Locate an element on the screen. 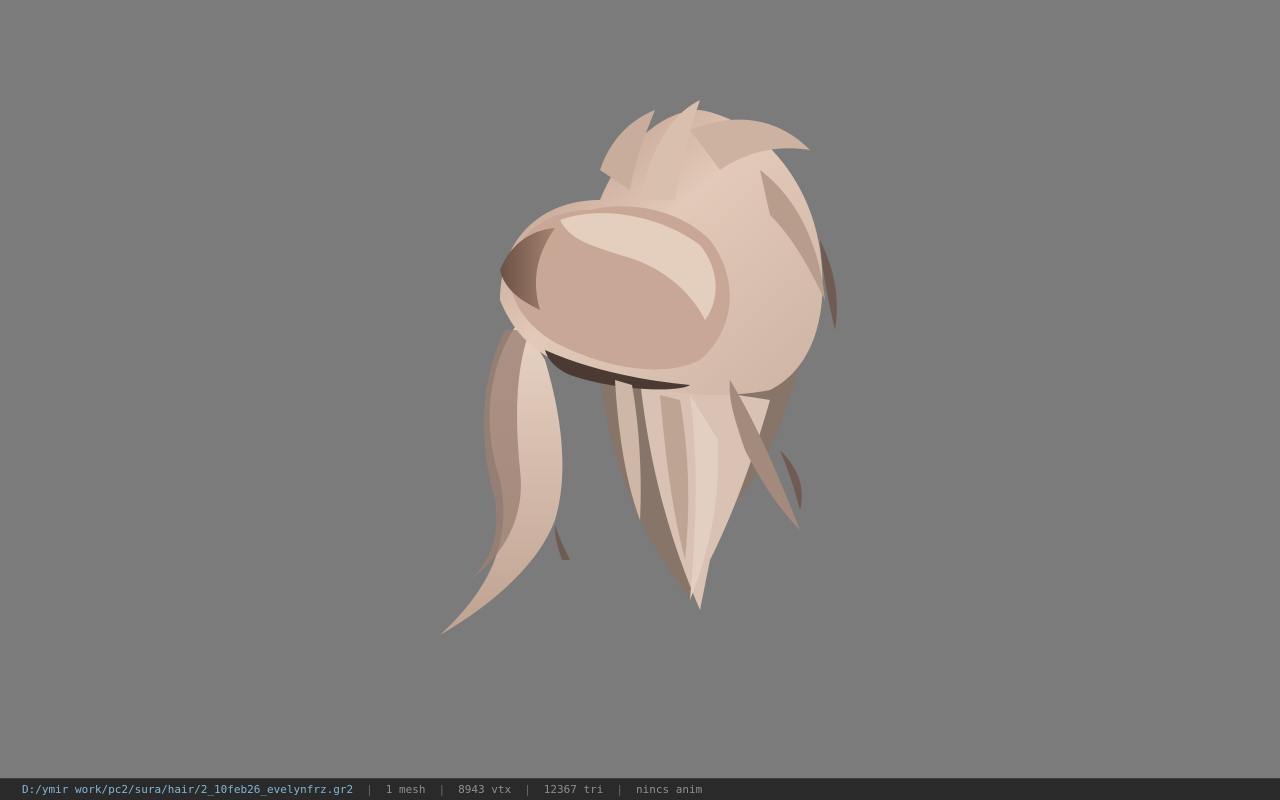 Image resolution: width=1280 pixels, height=800 pixels. triangle-count: 12367 tri is located at coordinates (573, 789).